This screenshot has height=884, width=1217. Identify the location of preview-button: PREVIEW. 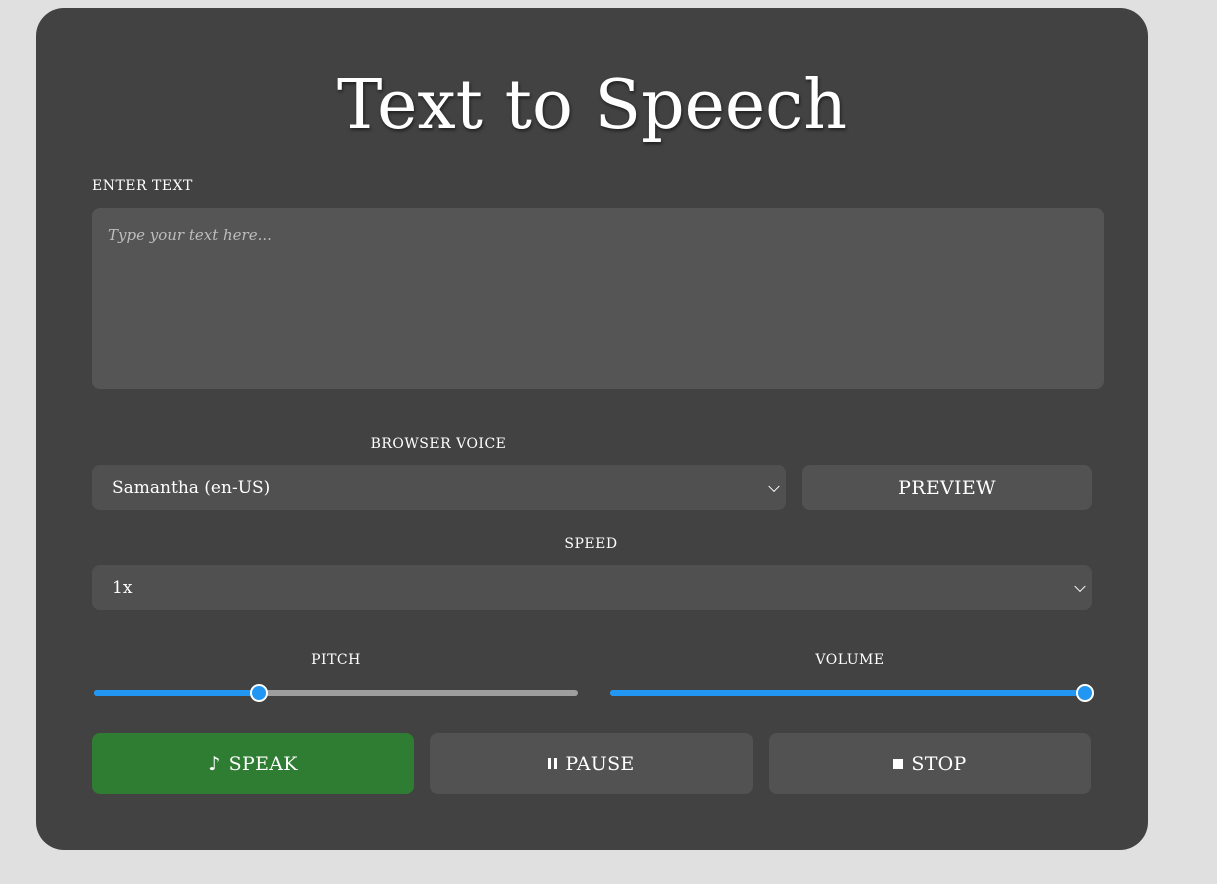
(947, 487).